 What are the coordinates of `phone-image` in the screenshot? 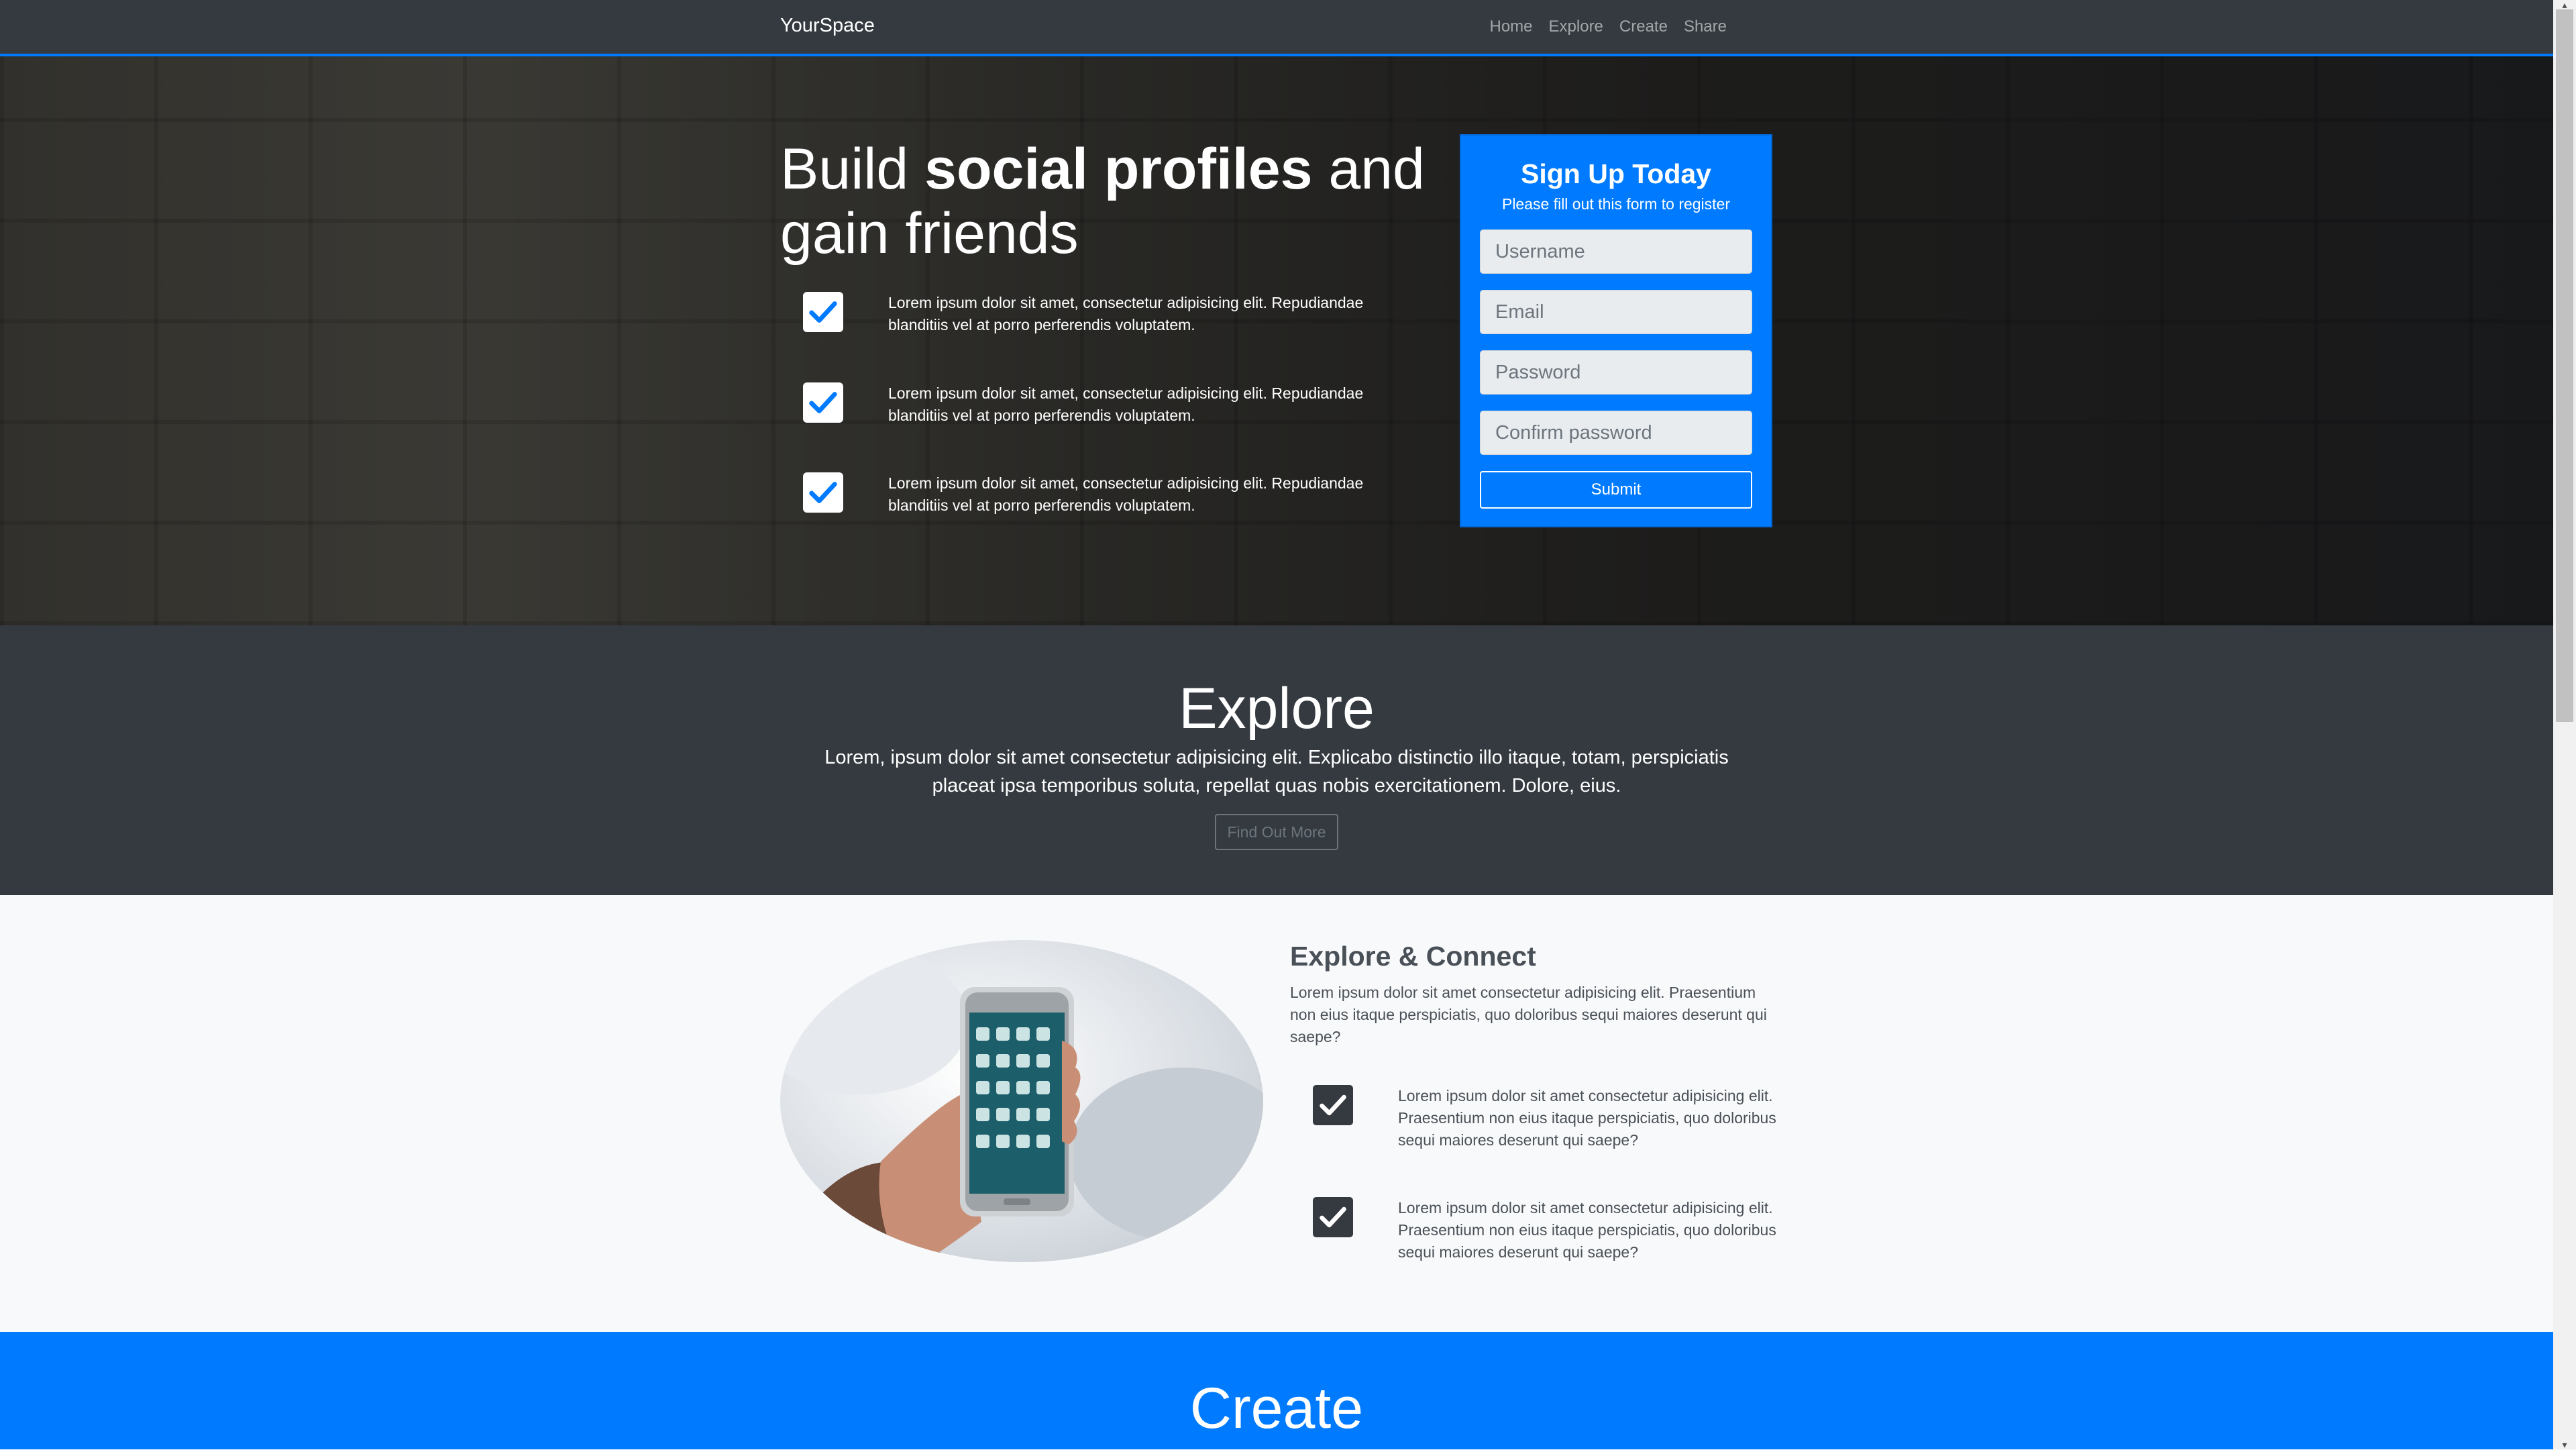 It's located at (1021, 1101).